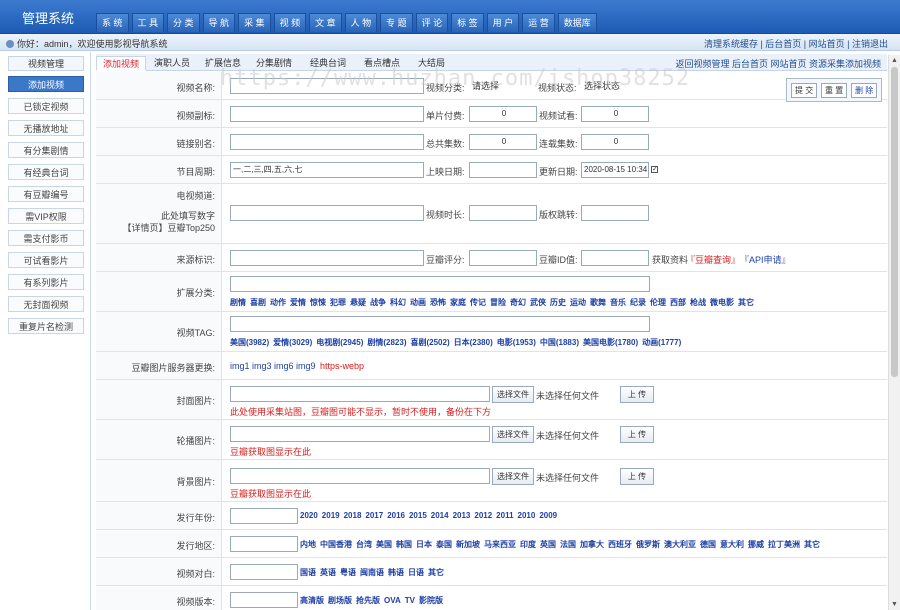 This screenshot has height=610, width=900. I want to click on tag-link: 2009, so click(548, 515).